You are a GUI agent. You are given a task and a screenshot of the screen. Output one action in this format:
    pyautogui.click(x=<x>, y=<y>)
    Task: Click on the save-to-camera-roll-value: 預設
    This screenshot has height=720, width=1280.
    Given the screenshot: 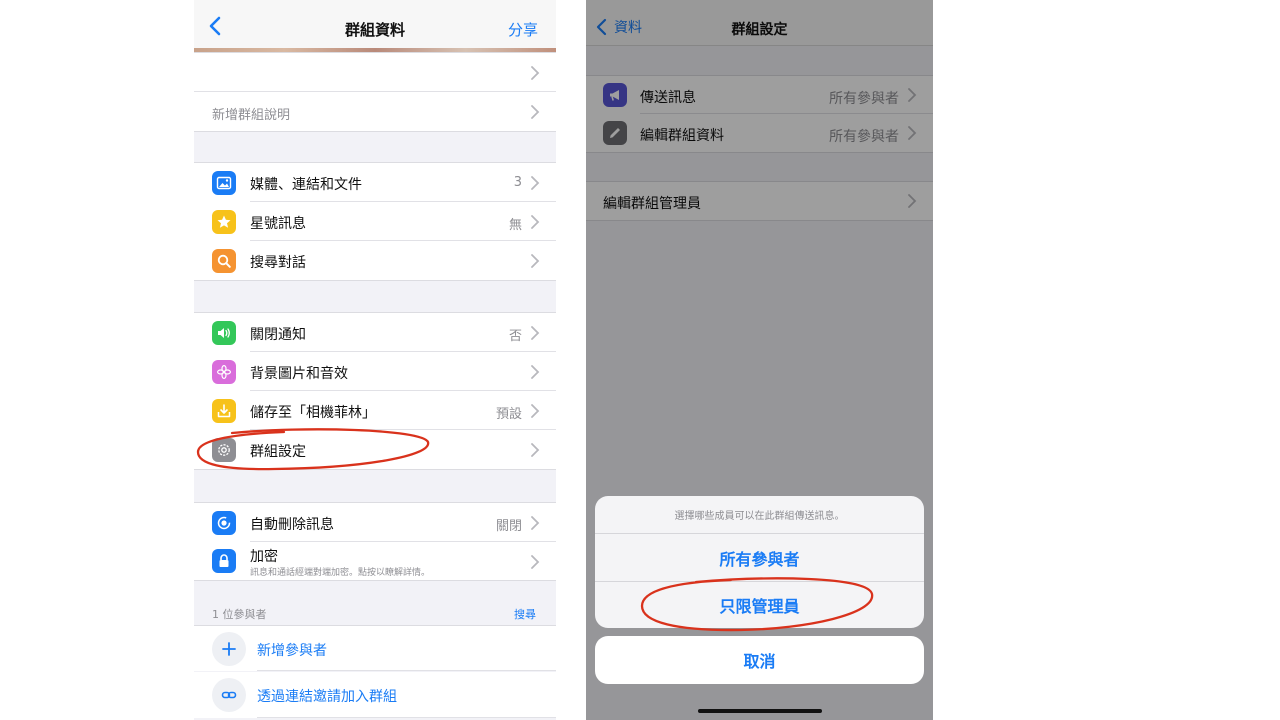 What is the action you would take?
    pyautogui.click(x=508, y=414)
    